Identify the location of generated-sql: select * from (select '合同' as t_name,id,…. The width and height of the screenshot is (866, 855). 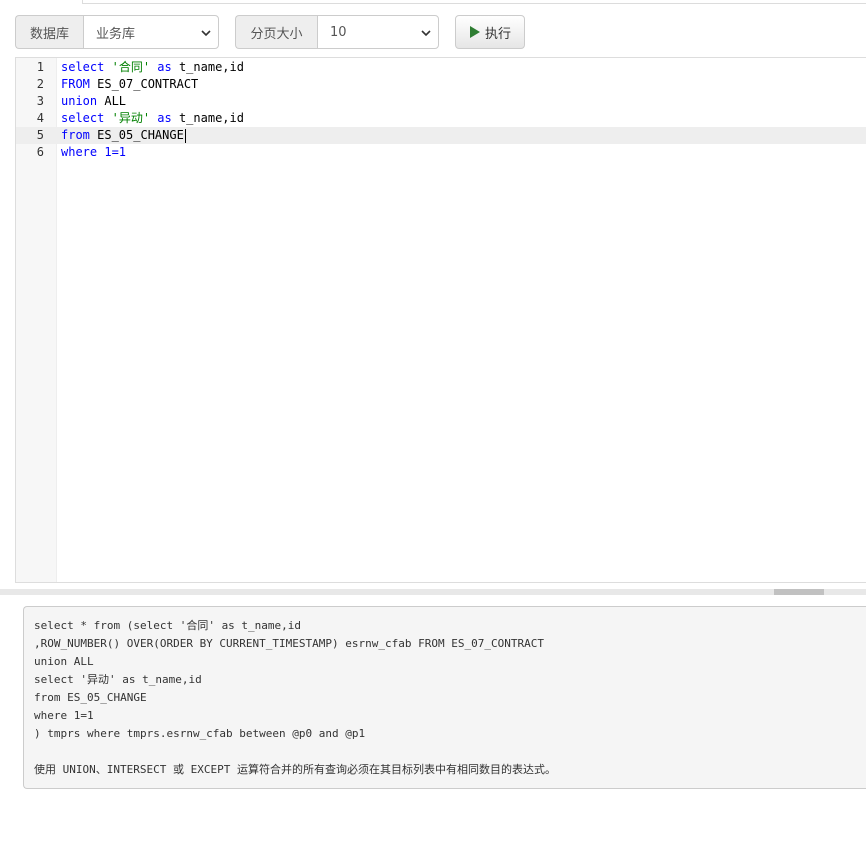
(445, 680).